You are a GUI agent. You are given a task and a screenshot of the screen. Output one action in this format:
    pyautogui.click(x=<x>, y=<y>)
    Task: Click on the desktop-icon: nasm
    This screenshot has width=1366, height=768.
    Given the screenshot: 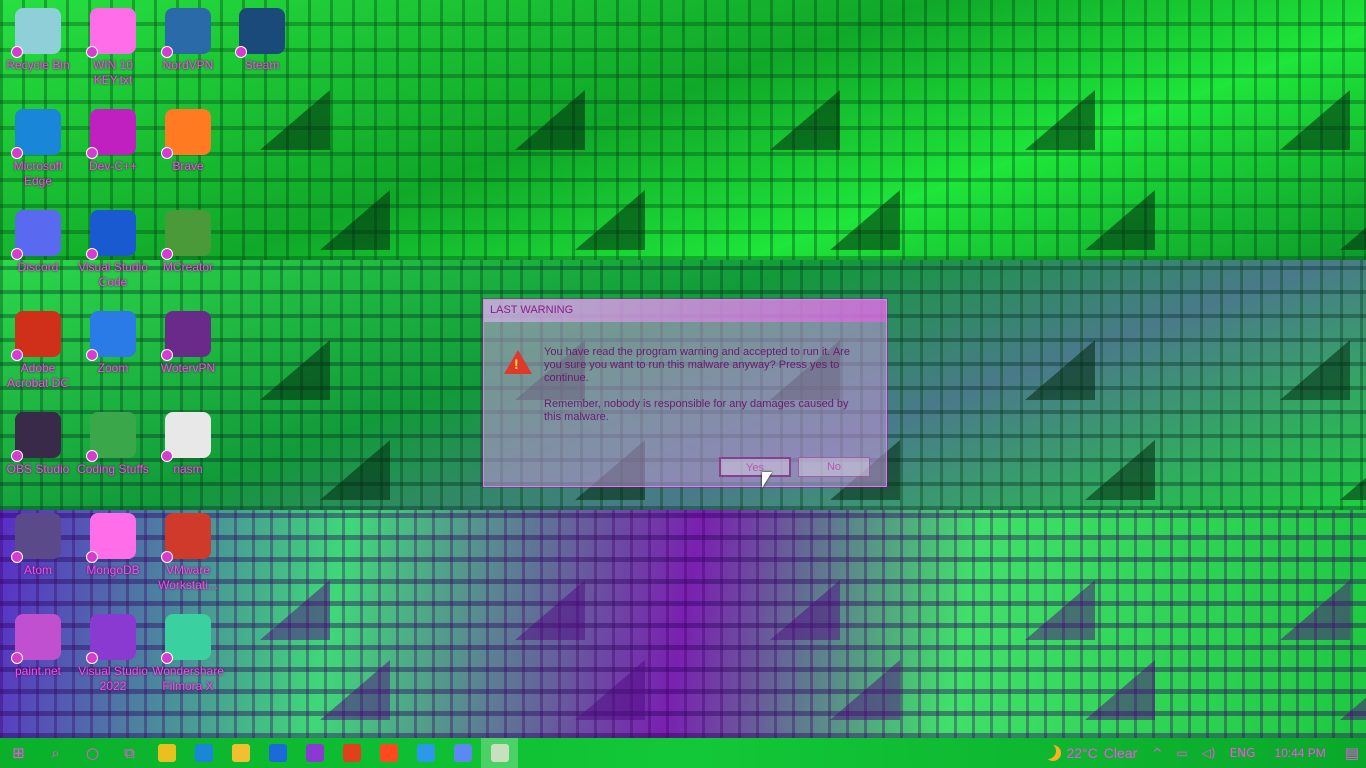 What is the action you would take?
    pyautogui.click(x=188, y=452)
    